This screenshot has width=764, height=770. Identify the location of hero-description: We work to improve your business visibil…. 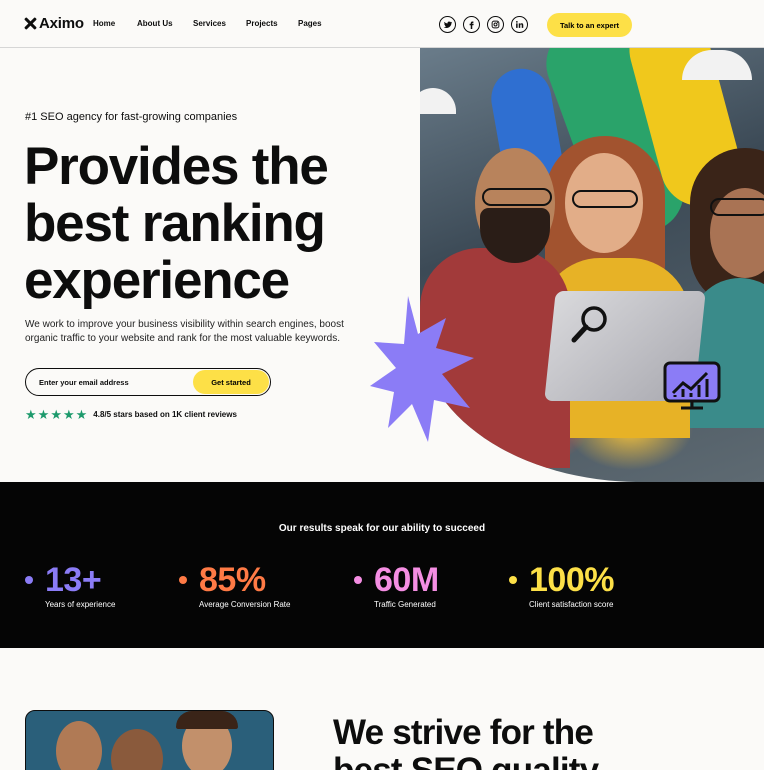
(184, 331).